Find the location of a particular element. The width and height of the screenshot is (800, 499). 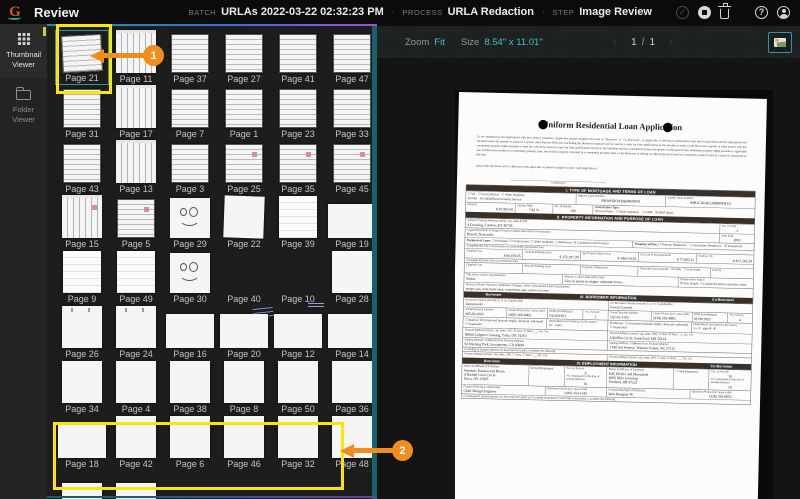

thumbnail-cell: Page 1 is located at coordinates (244, 112).